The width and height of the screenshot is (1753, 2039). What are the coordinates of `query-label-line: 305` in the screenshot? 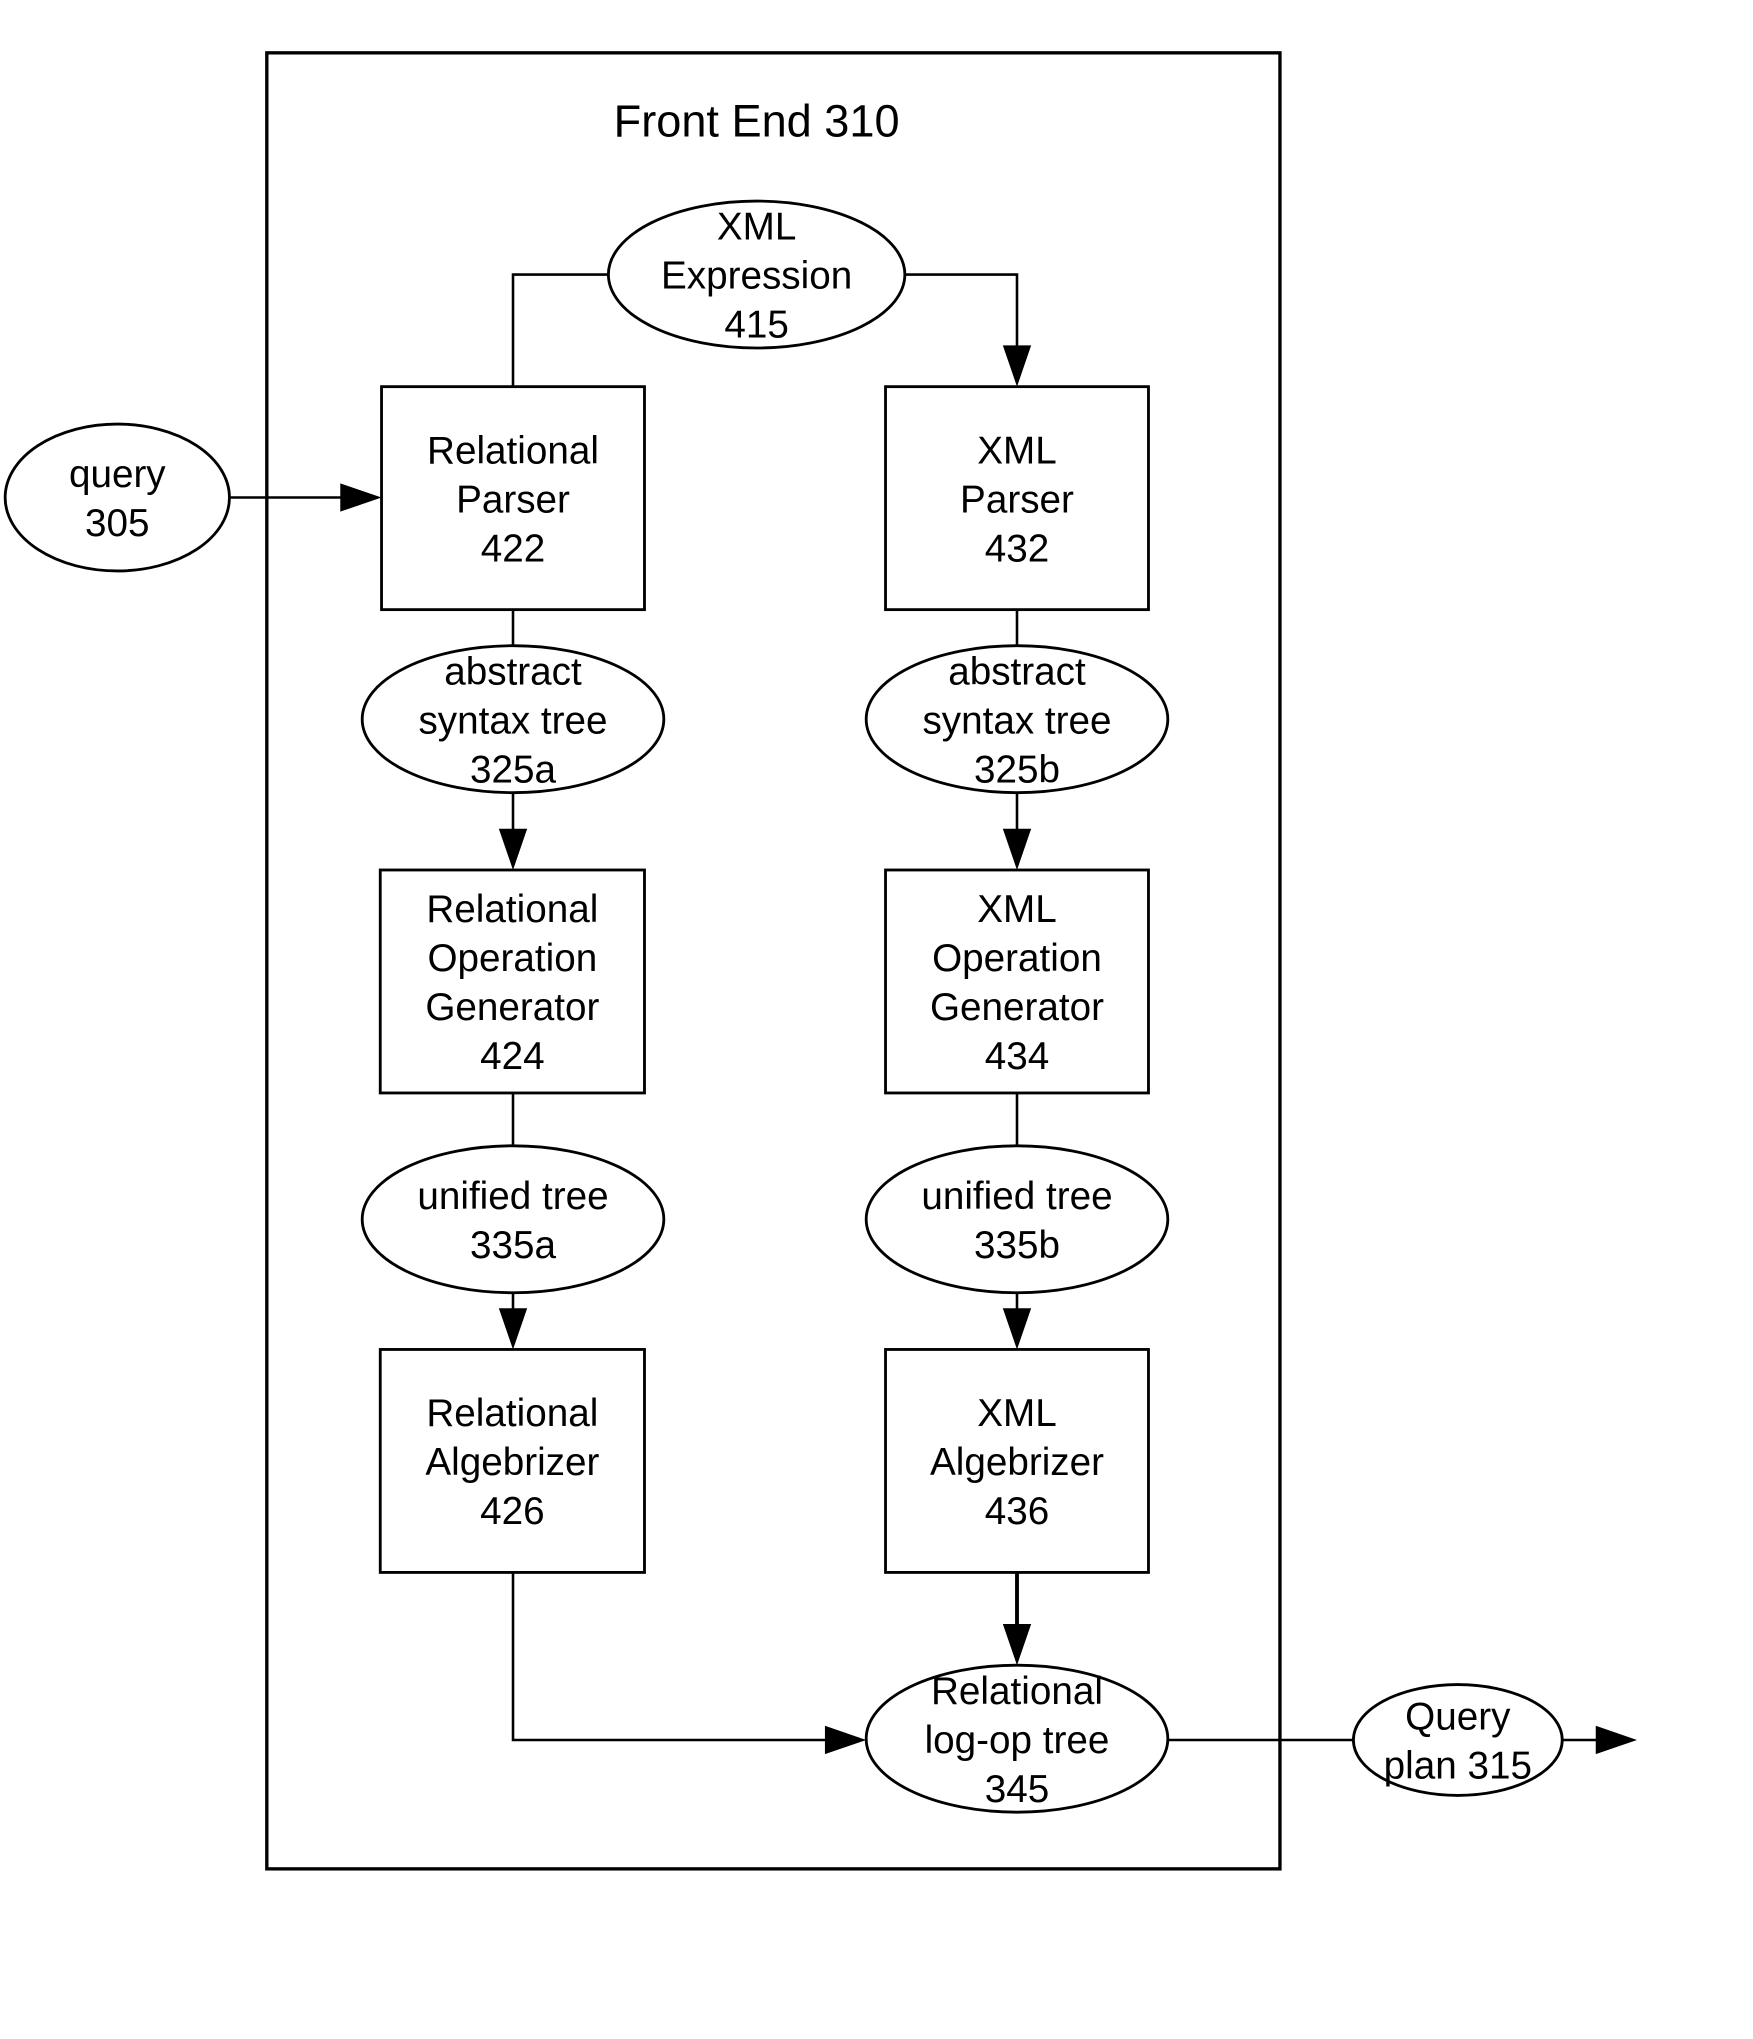 It's located at (117, 523).